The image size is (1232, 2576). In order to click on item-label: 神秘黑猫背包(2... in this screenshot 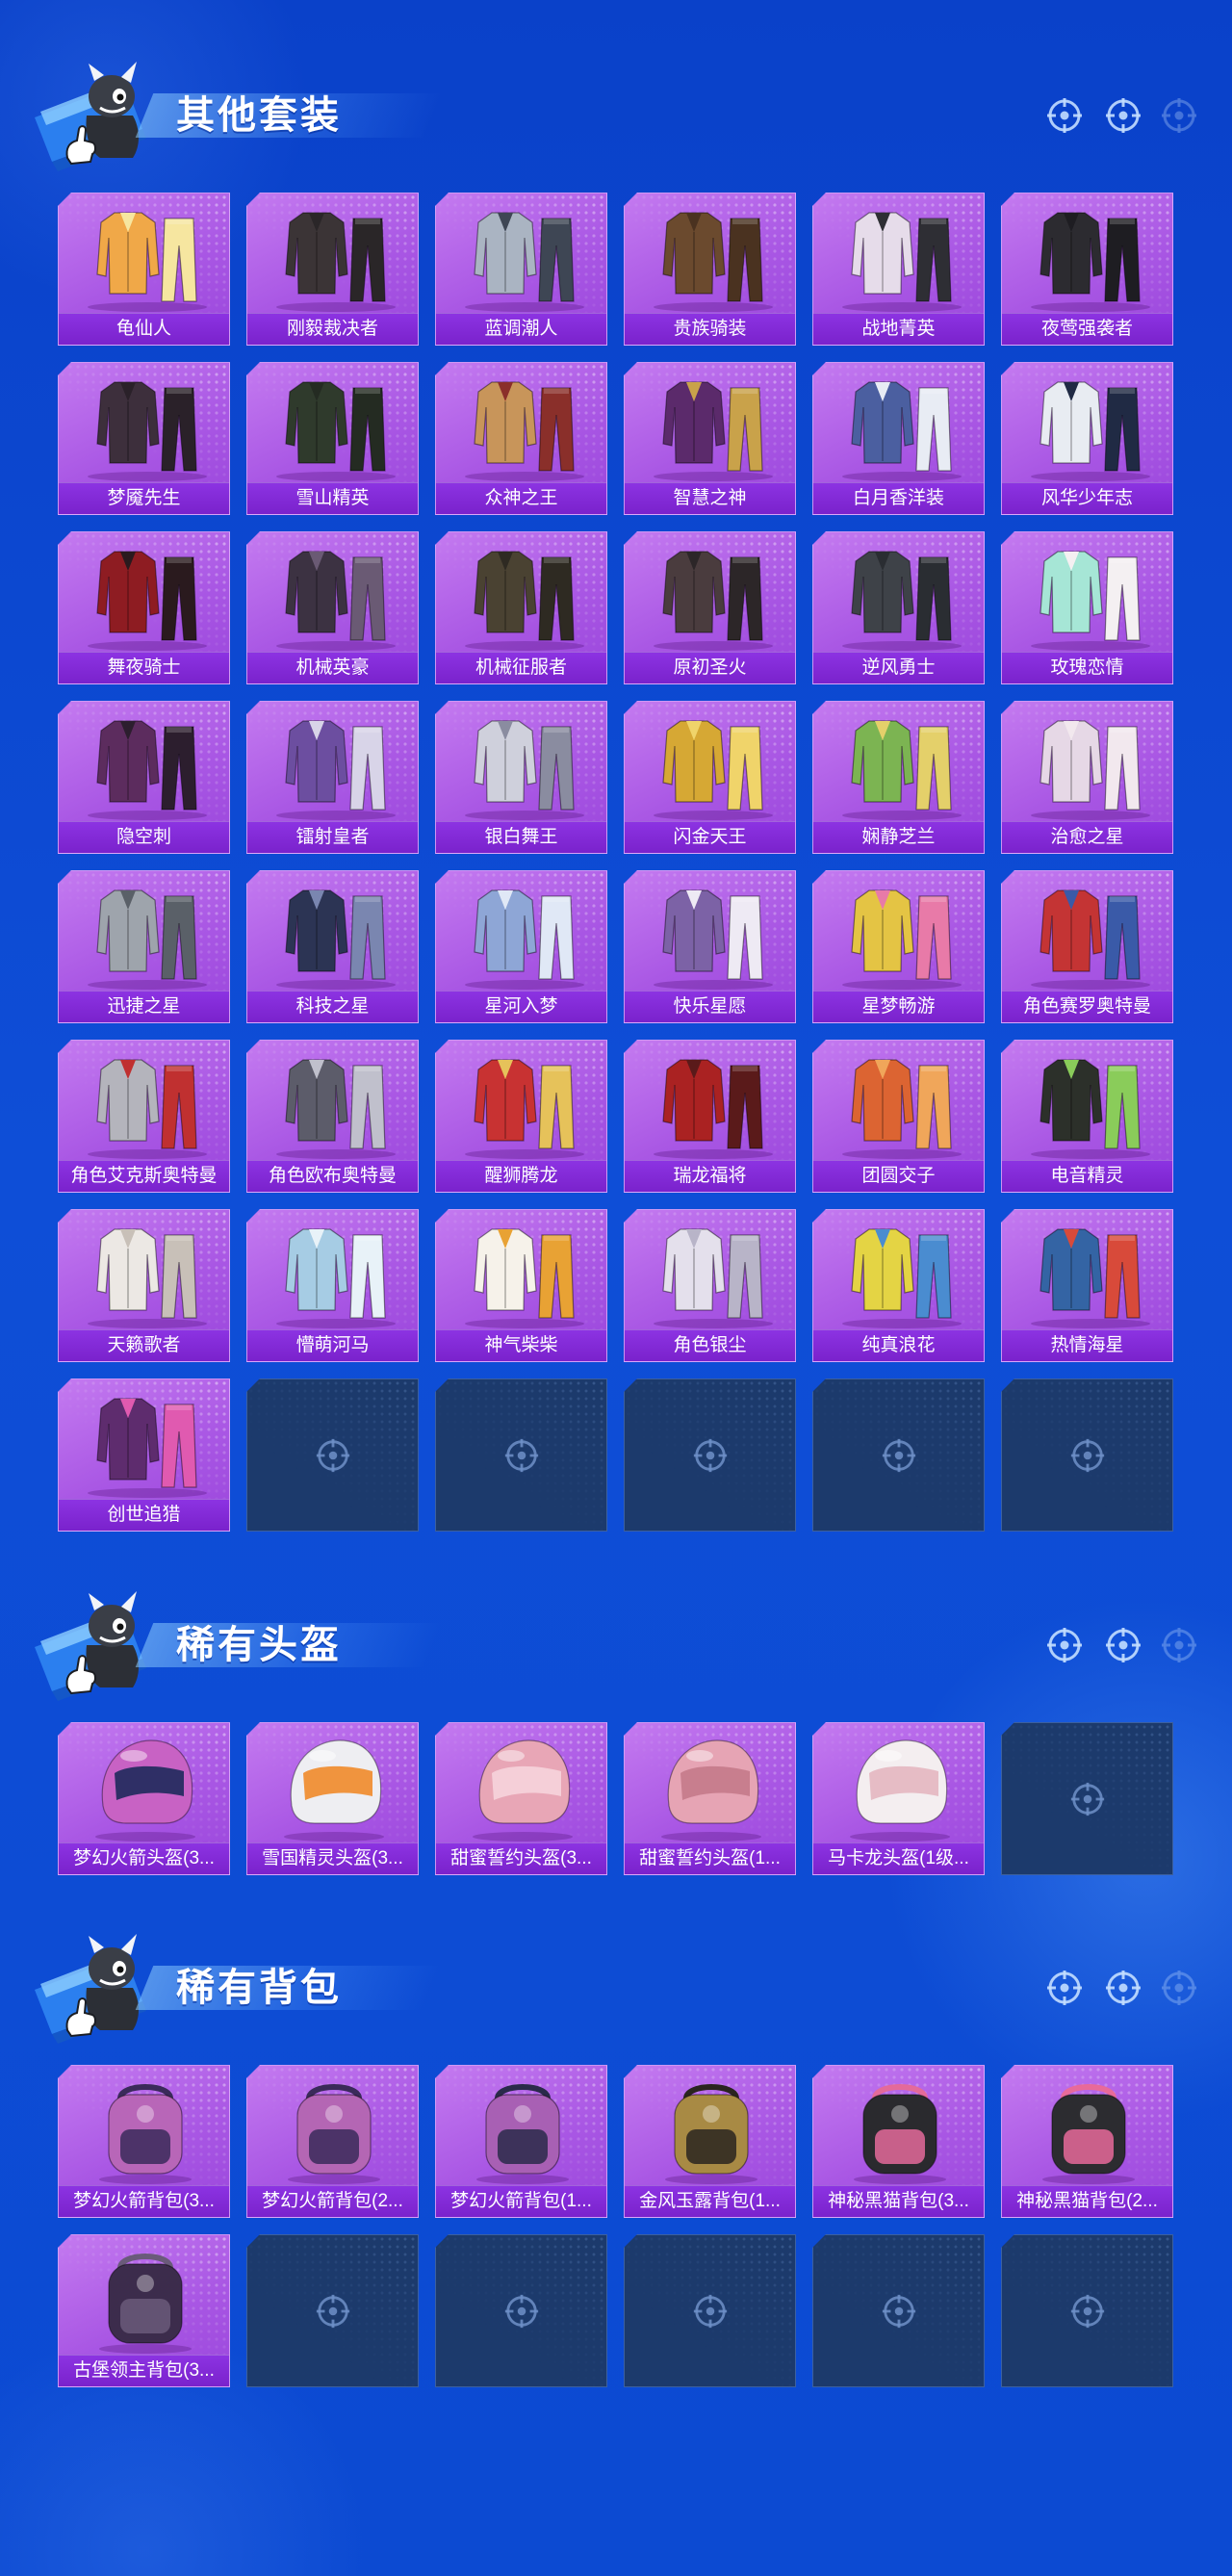, I will do `click(1087, 2201)`.